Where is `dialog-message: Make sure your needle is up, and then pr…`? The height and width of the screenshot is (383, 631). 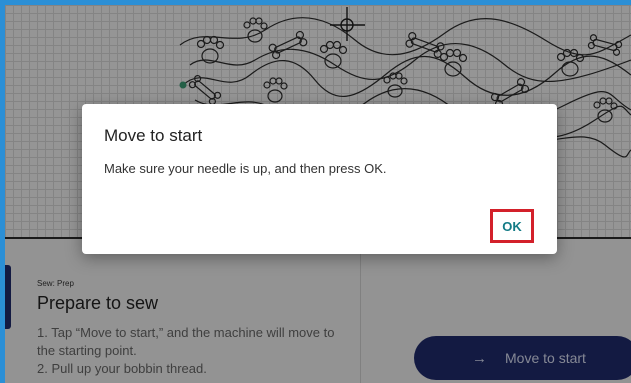 dialog-message: Make sure your needle is up, and then pr… is located at coordinates (245, 168).